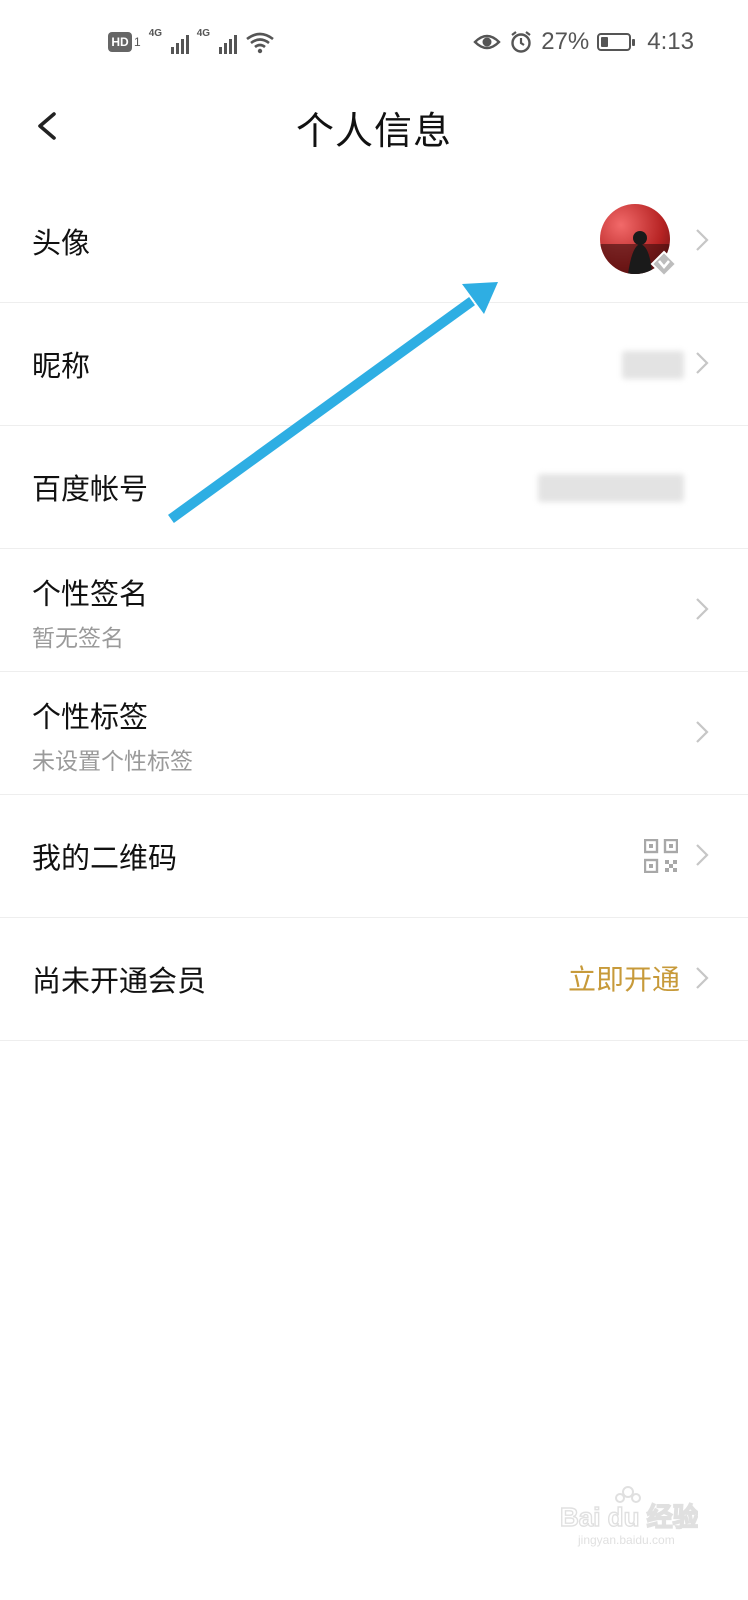 Image resolution: width=748 pixels, height=1600 pixels. Describe the element at coordinates (661, 856) in the screenshot. I see `qr-code-icon` at that location.